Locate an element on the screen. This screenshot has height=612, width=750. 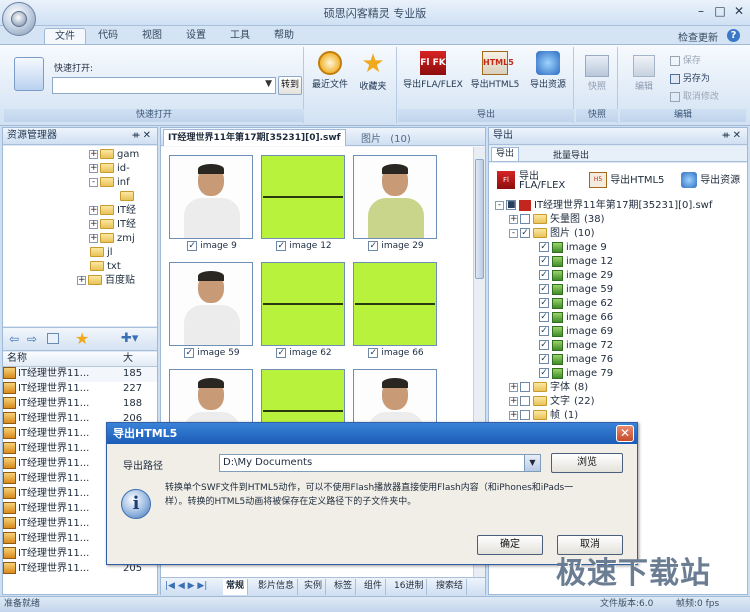
bottom-tab: 16进制 is located at coordinates (409, 587).